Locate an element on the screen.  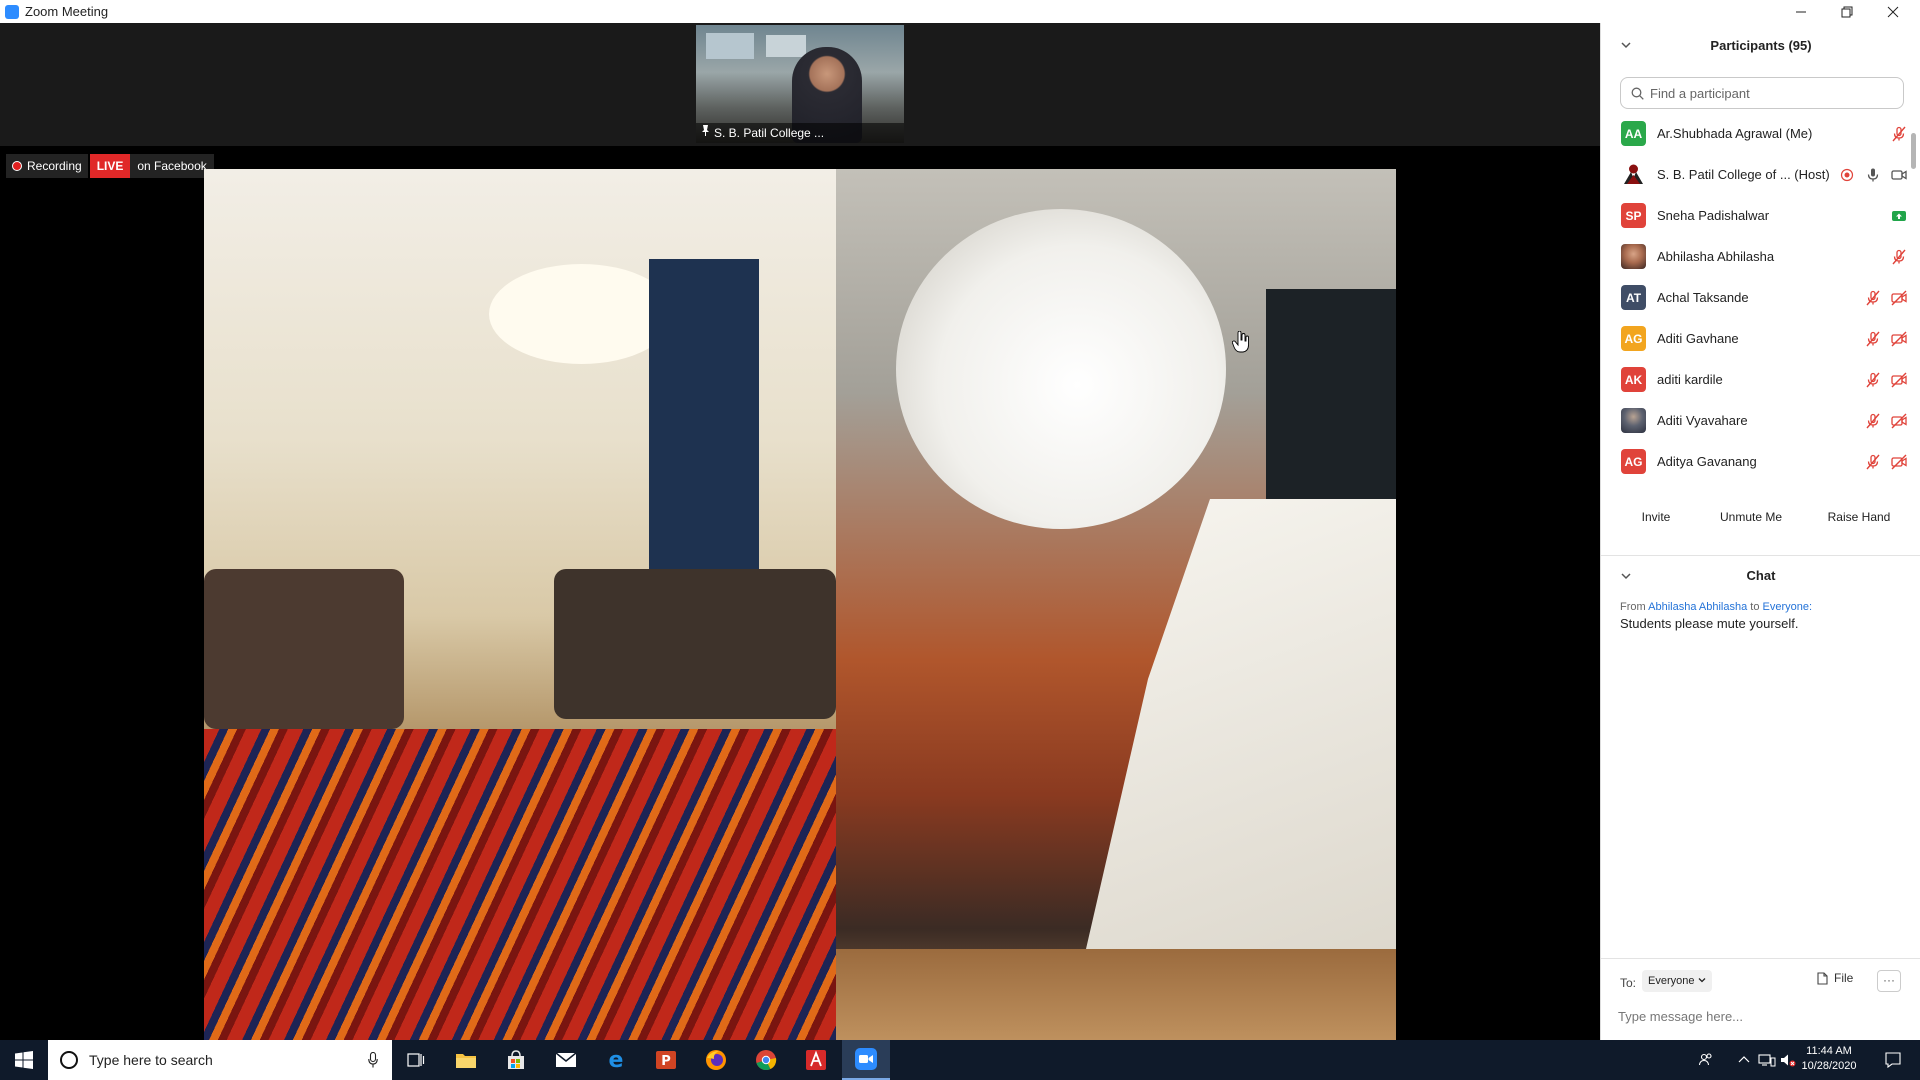
chrome-icon is located at coordinates (766, 1060).